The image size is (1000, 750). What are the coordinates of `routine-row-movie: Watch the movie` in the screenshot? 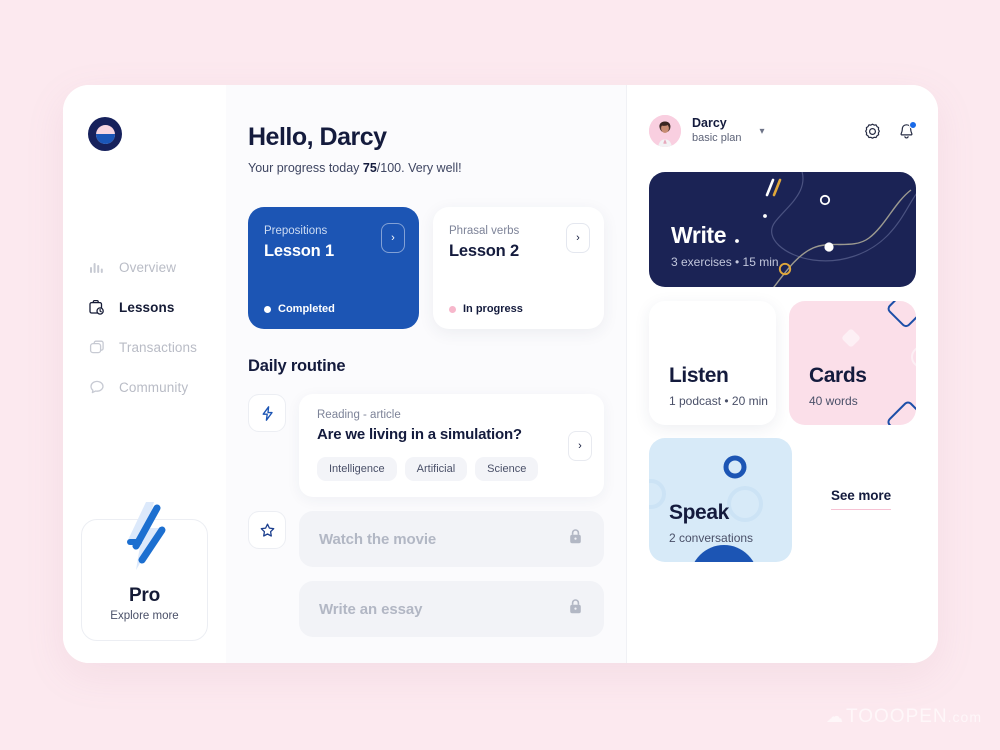 It's located at (426, 539).